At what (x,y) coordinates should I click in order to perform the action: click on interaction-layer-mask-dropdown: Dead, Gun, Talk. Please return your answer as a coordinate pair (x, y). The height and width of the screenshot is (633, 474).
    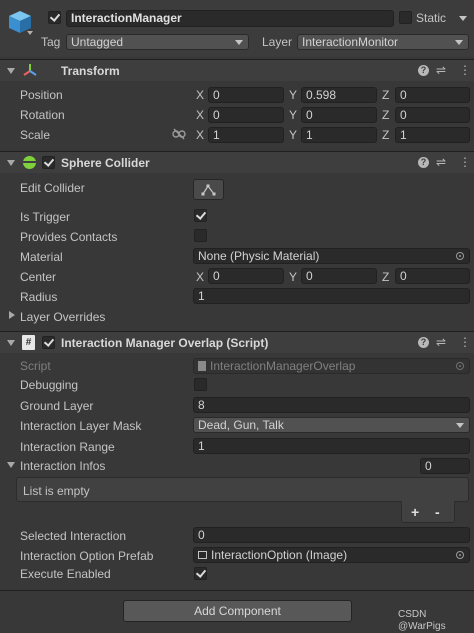
    Looking at the image, I should click on (331, 425).